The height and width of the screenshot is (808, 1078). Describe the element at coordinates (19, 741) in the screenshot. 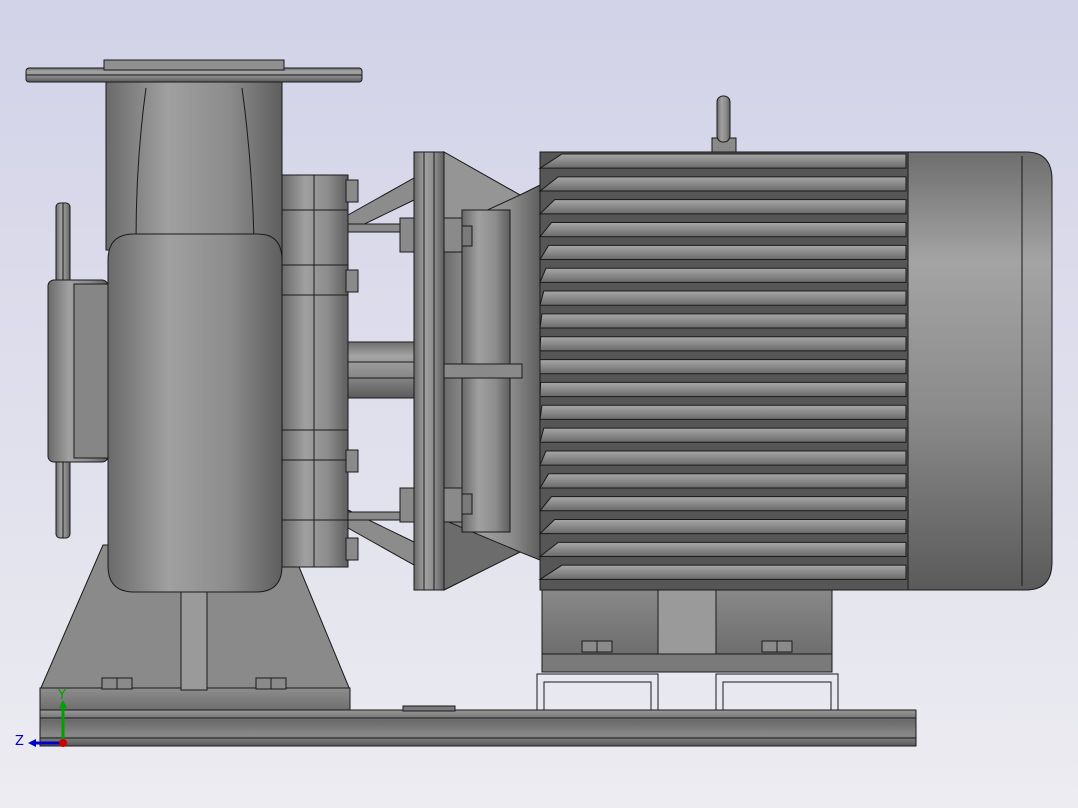

I see `z-axis-label: Z` at that location.